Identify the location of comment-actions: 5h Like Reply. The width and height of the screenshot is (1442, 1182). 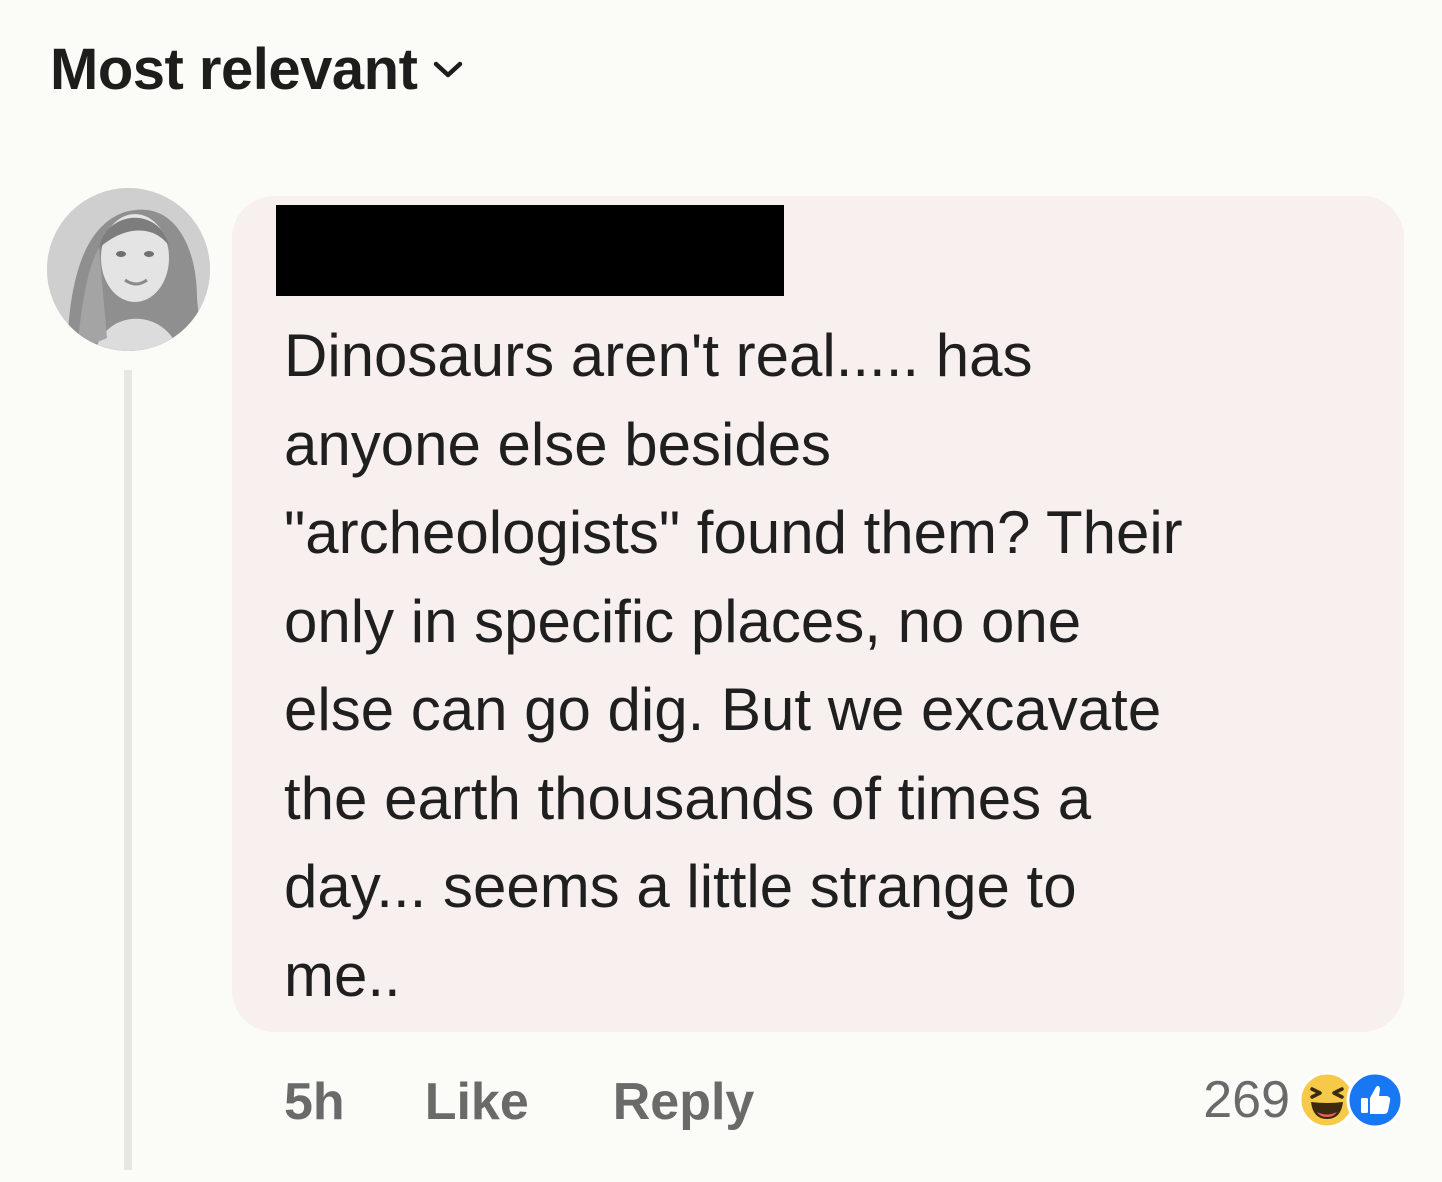
(519, 1102).